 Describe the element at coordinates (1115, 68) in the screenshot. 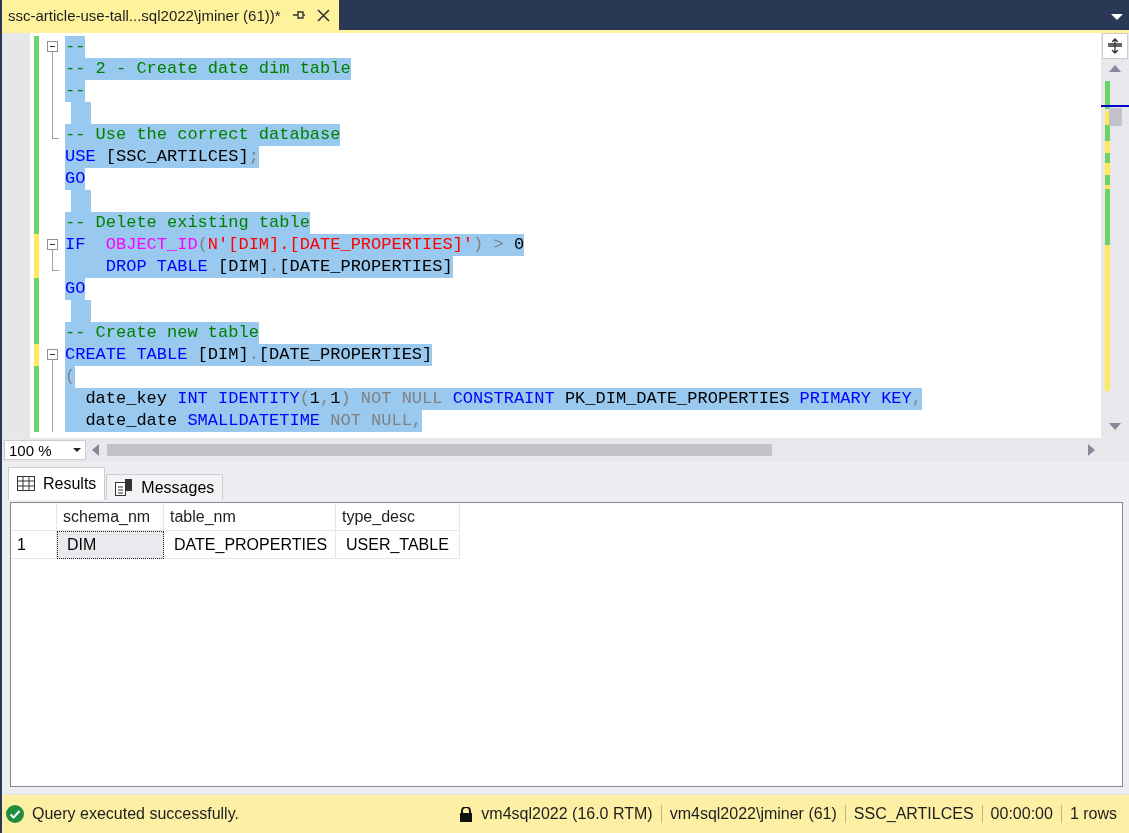

I see `scroll-up-icon` at that location.